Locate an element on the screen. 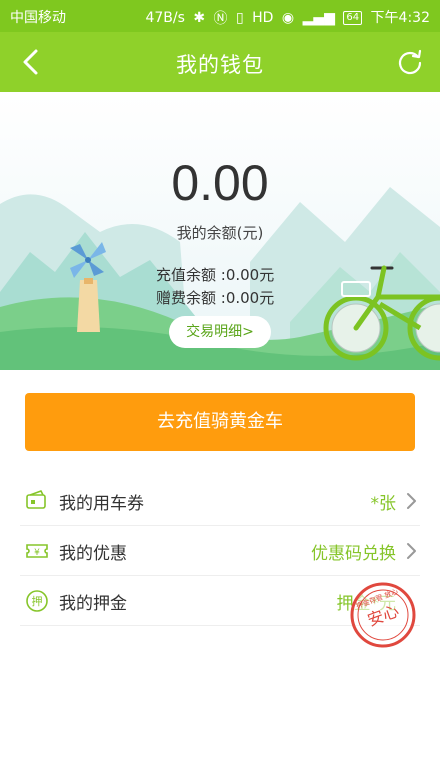  carrier-name: 中国移动 is located at coordinates (38, 18).